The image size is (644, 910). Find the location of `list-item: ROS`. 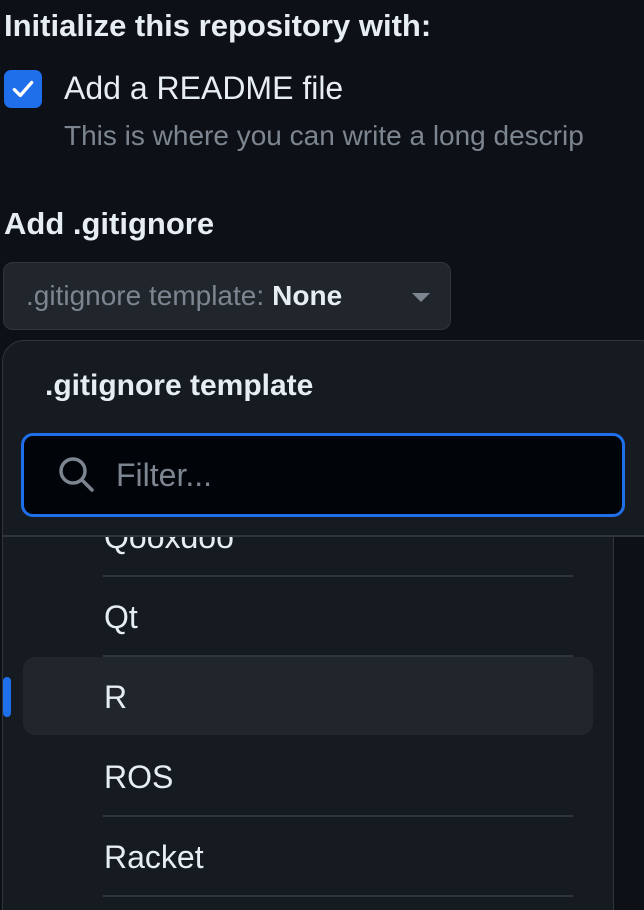

list-item: ROS is located at coordinates (308, 777).